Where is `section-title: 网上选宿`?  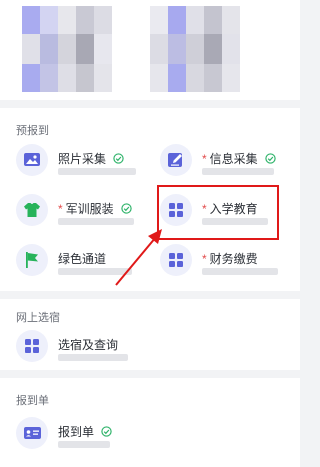 section-title: 网上选宿 is located at coordinates (38, 318).